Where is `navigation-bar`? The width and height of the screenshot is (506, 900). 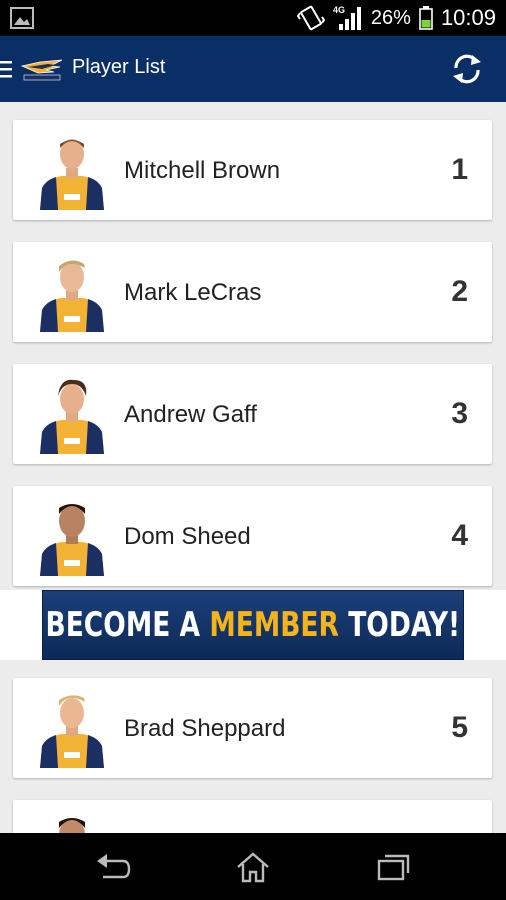 navigation-bar is located at coordinates (253, 866).